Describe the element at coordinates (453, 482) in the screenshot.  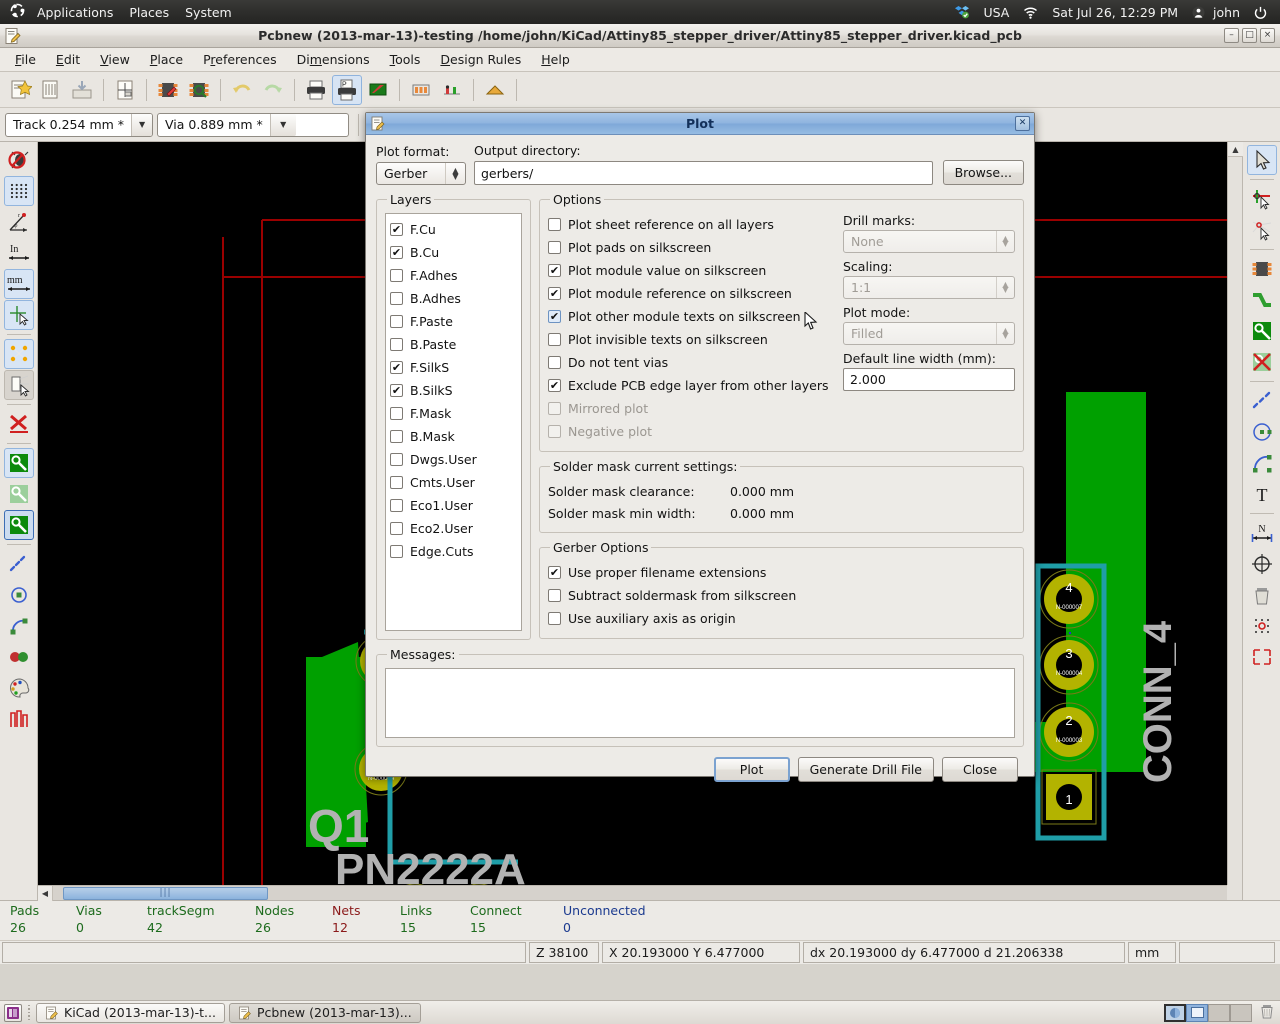
I see `layer-checkbox-cmts-user: Cmts.User` at that location.